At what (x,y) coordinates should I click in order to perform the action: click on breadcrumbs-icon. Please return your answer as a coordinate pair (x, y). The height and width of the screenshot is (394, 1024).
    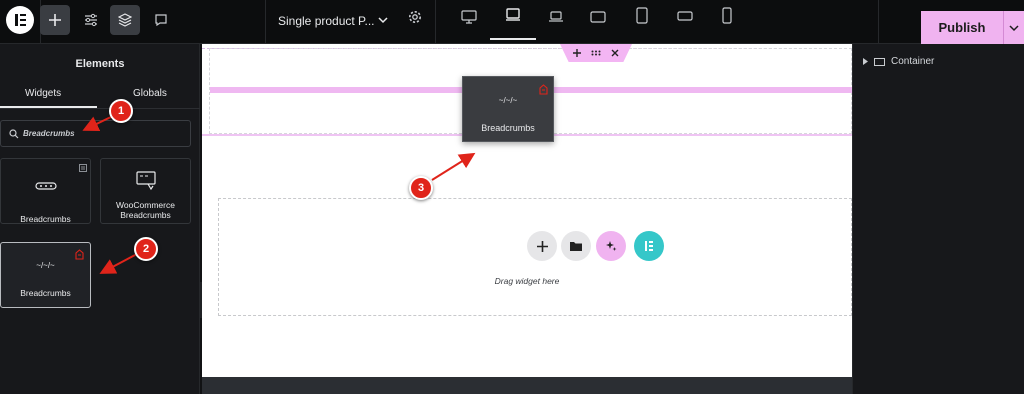
    Looking at the image, I should click on (46, 186).